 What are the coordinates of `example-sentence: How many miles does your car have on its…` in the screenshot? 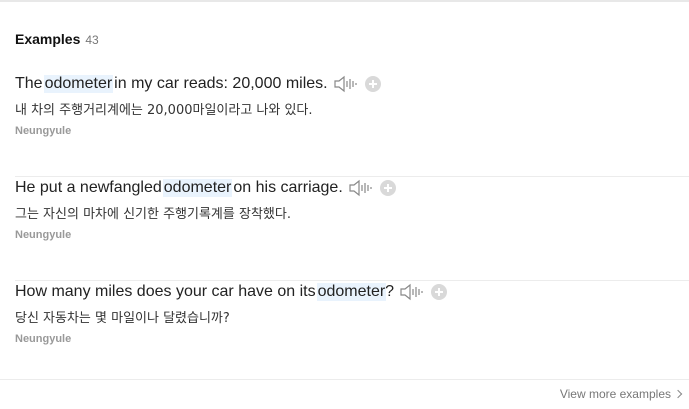 It's located at (231, 292).